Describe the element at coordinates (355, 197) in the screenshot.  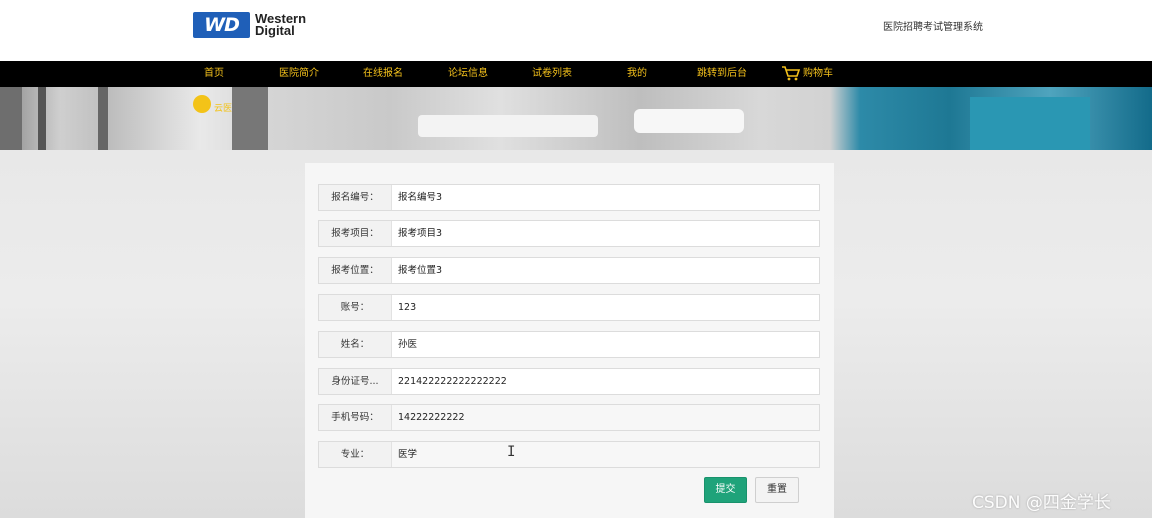
I see `field-label: 报名编号：` at that location.